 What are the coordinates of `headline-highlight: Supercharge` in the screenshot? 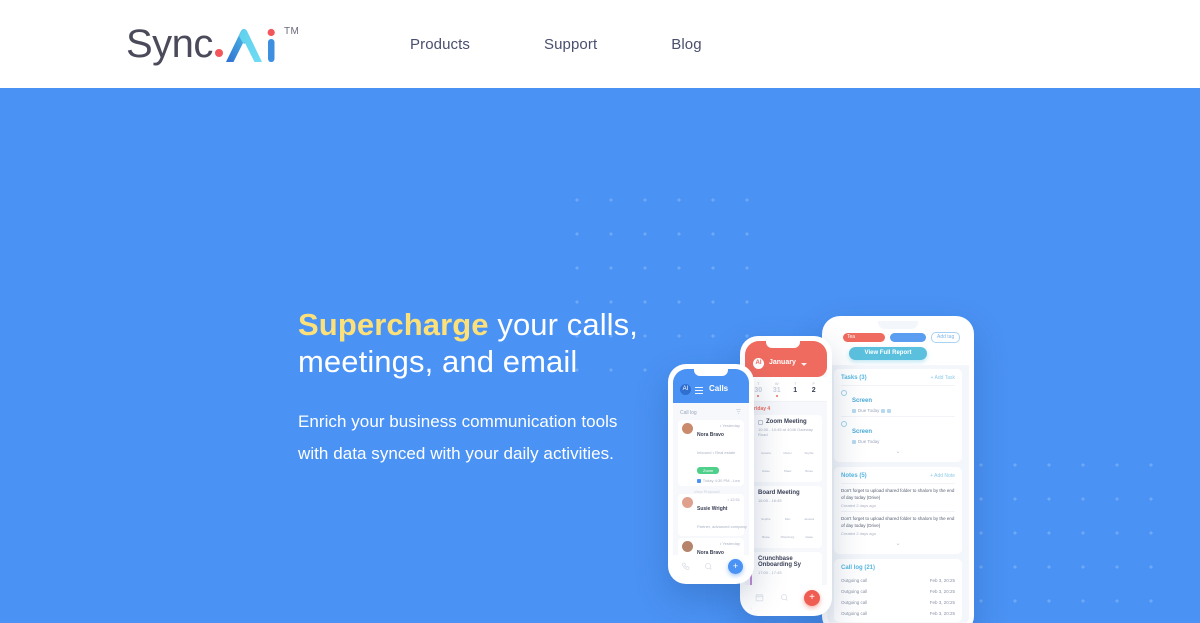 It's located at (393, 324).